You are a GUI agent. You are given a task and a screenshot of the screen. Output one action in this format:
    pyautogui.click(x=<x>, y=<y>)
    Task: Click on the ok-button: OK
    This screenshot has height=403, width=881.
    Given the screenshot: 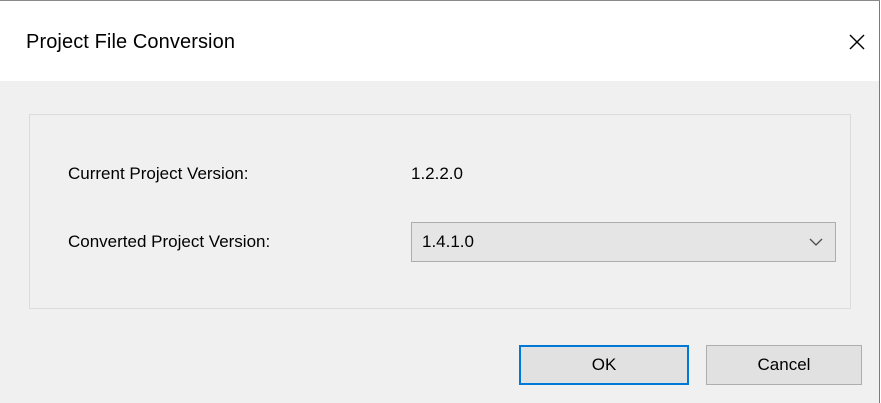 What is the action you would take?
    pyautogui.click(x=604, y=365)
    